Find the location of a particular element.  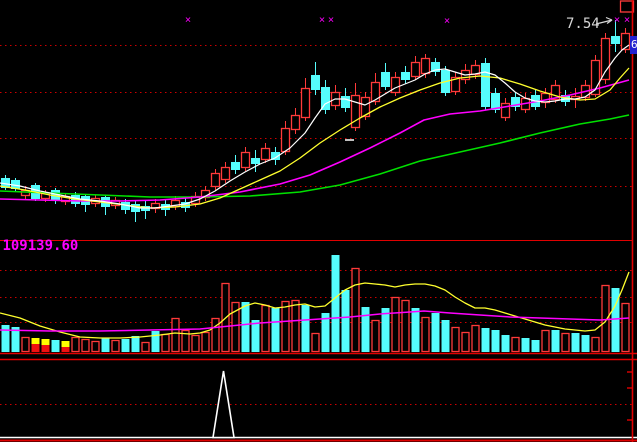

right-axis-price-tag: 6 is located at coordinates (633, 45).